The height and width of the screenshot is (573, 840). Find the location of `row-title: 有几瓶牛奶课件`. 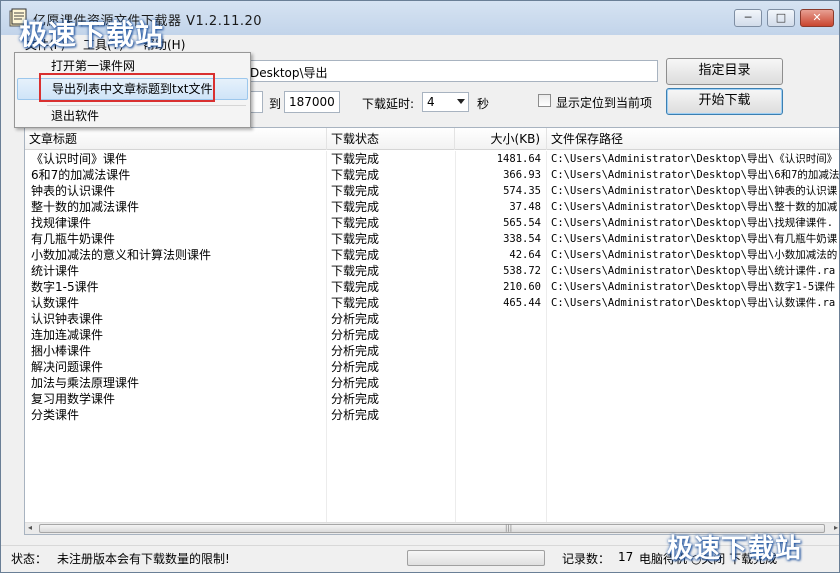

row-title: 有几瓶牛奶课件 is located at coordinates (73, 239).